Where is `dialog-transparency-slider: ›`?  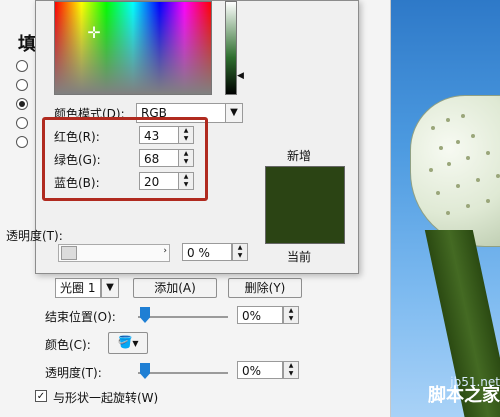
dialog-transparency-slider: › is located at coordinates (114, 253).